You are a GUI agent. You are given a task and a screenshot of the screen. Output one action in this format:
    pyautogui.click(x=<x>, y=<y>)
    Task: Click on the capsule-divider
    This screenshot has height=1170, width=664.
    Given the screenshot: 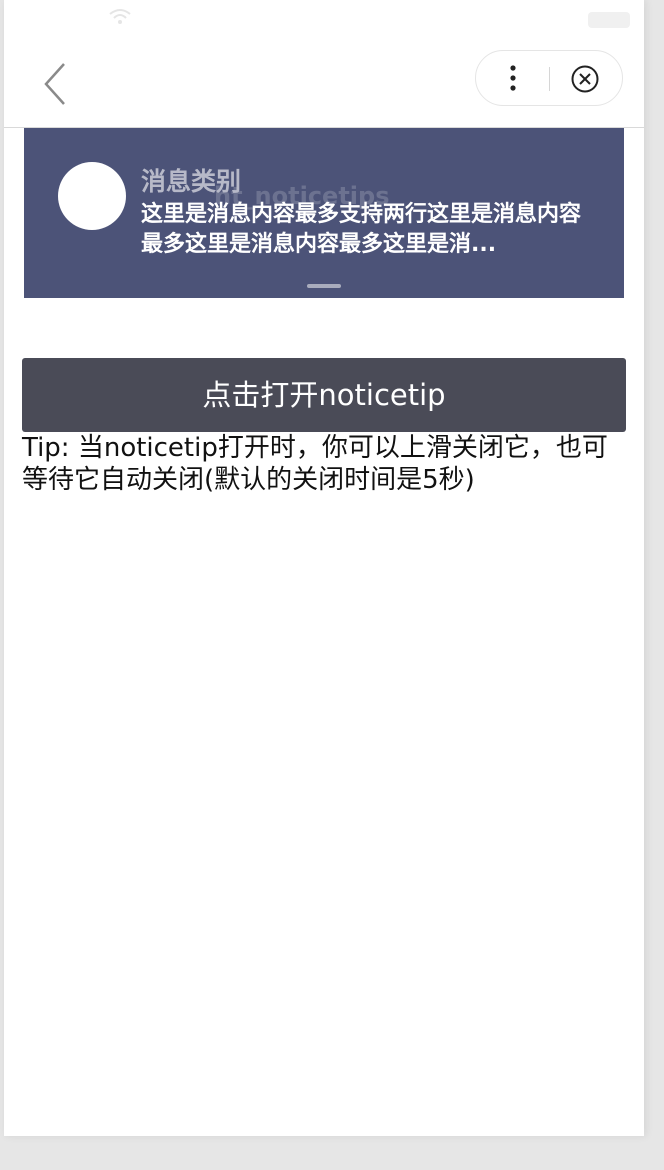 What is the action you would take?
    pyautogui.click(x=549, y=79)
    